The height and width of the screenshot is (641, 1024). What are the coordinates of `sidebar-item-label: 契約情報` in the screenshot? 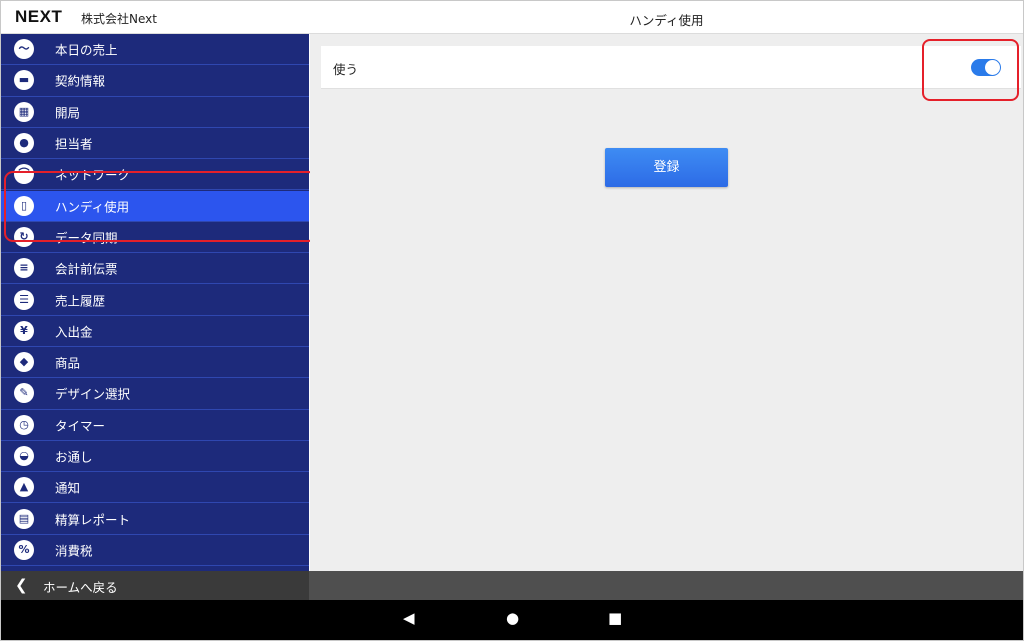 It's located at (80, 81).